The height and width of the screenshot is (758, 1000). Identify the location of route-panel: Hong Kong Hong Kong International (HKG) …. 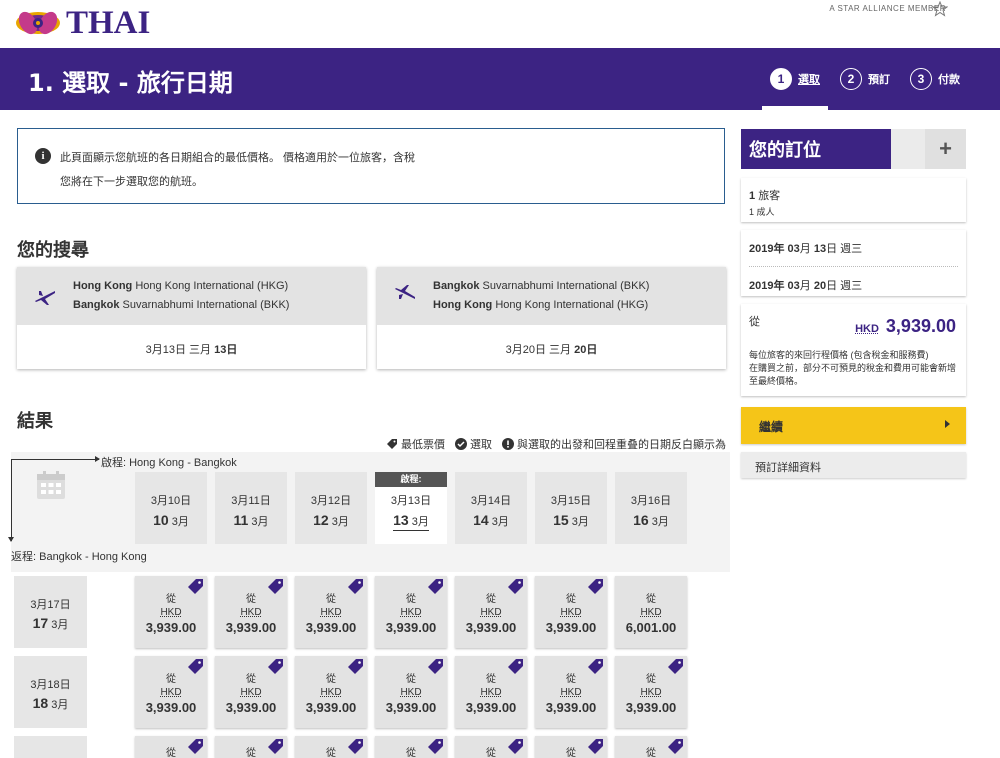
(191, 296).